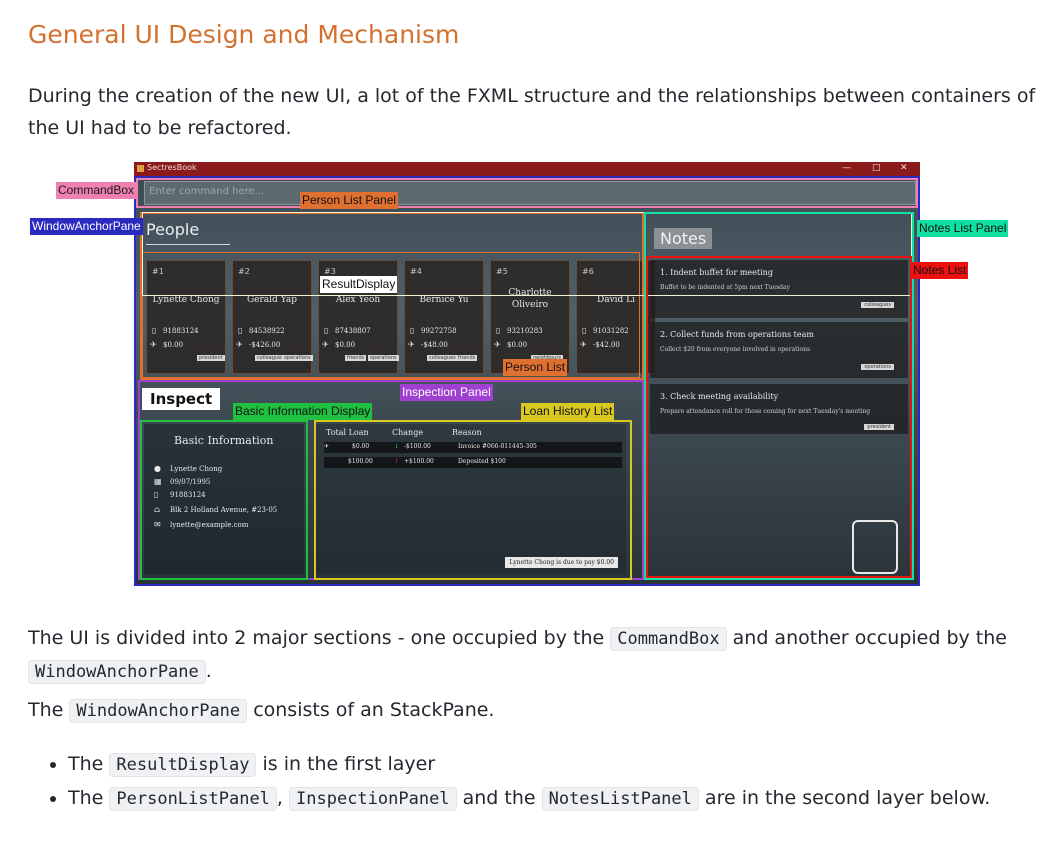 The width and height of the screenshot is (1059, 846). What do you see at coordinates (140, 168) in the screenshot?
I see `app-icon` at bounding box center [140, 168].